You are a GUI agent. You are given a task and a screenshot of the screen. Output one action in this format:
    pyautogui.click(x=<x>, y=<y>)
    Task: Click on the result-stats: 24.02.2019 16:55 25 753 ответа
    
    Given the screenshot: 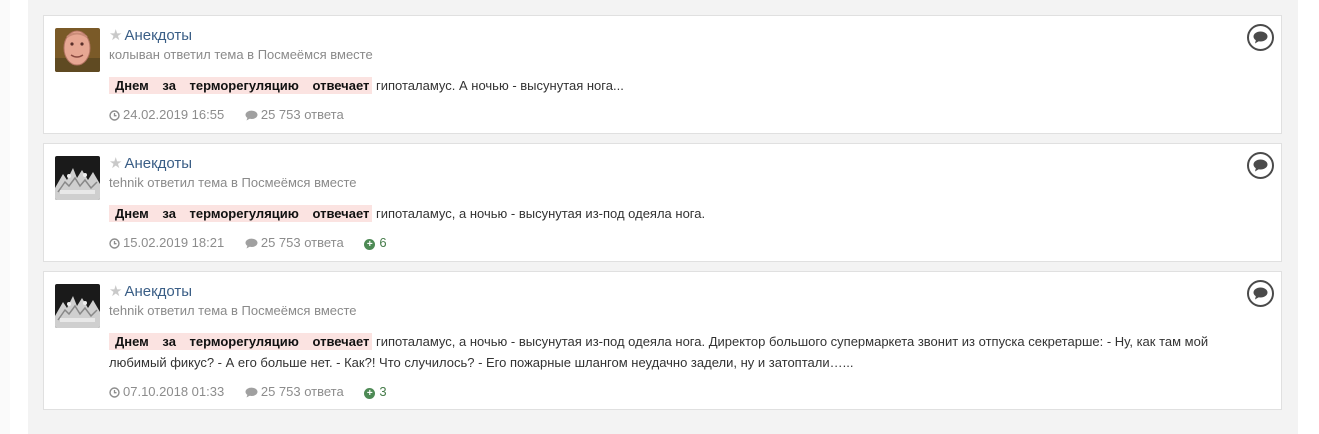 What is the action you would take?
    pyautogui.click(x=665, y=115)
    